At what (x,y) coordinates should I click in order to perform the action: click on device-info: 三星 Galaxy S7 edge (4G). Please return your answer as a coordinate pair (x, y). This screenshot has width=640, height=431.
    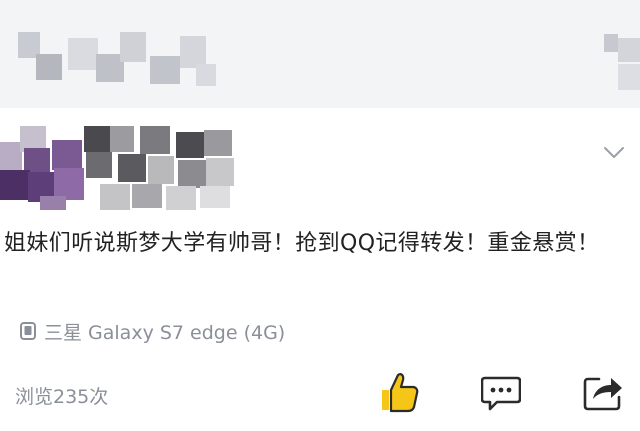
    Looking at the image, I should click on (152, 331).